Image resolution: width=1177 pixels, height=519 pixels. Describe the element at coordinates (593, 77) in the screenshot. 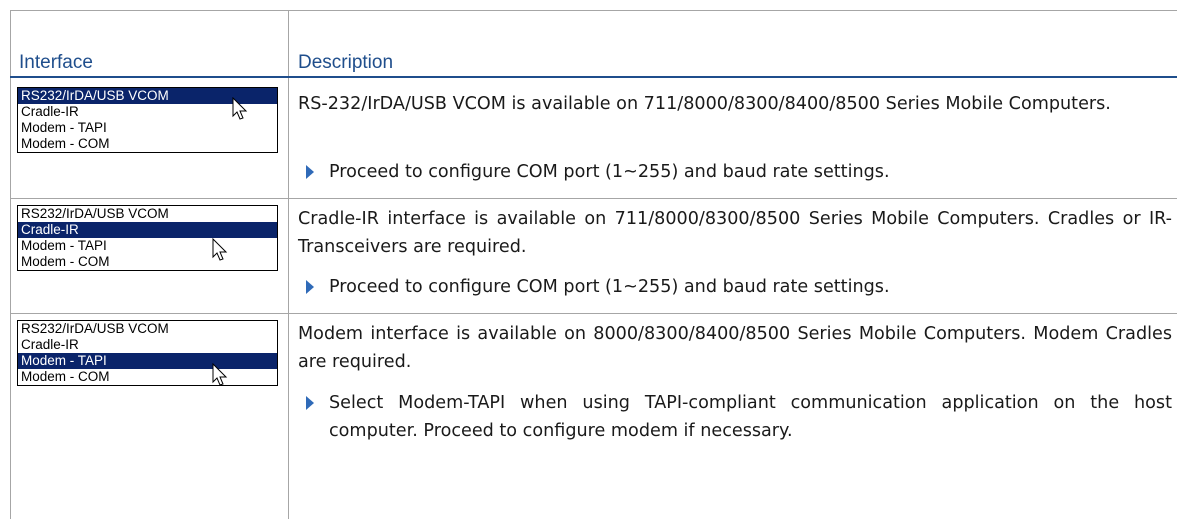

I see `header-underline` at that location.